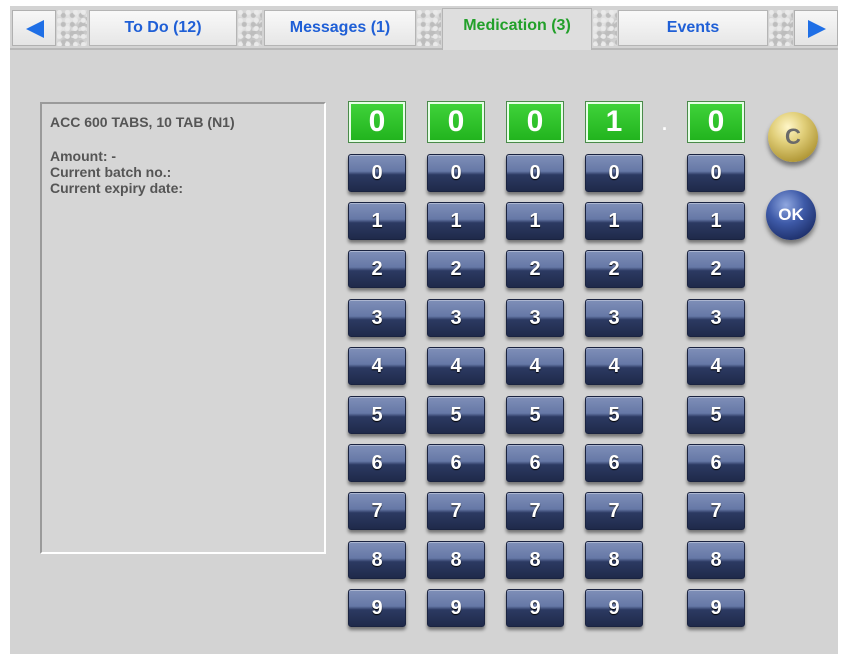 The width and height of the screenshot is (848, 657). I want to click on key-col5-2: 2, so click(716, 269).